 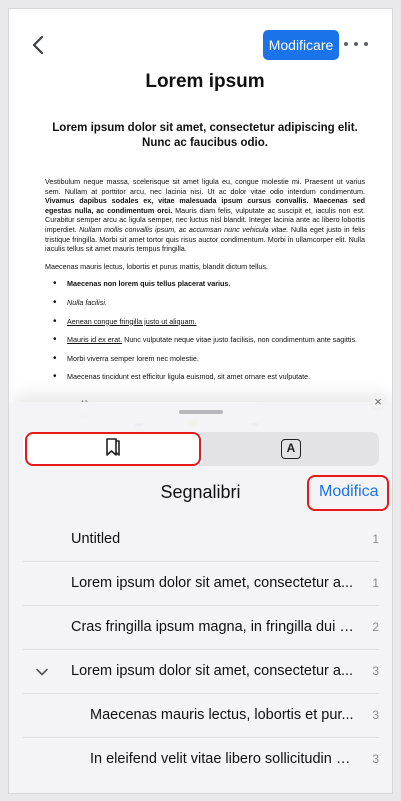 I want to click on edit-document-button: Modificare, so click(x=301, y=45).